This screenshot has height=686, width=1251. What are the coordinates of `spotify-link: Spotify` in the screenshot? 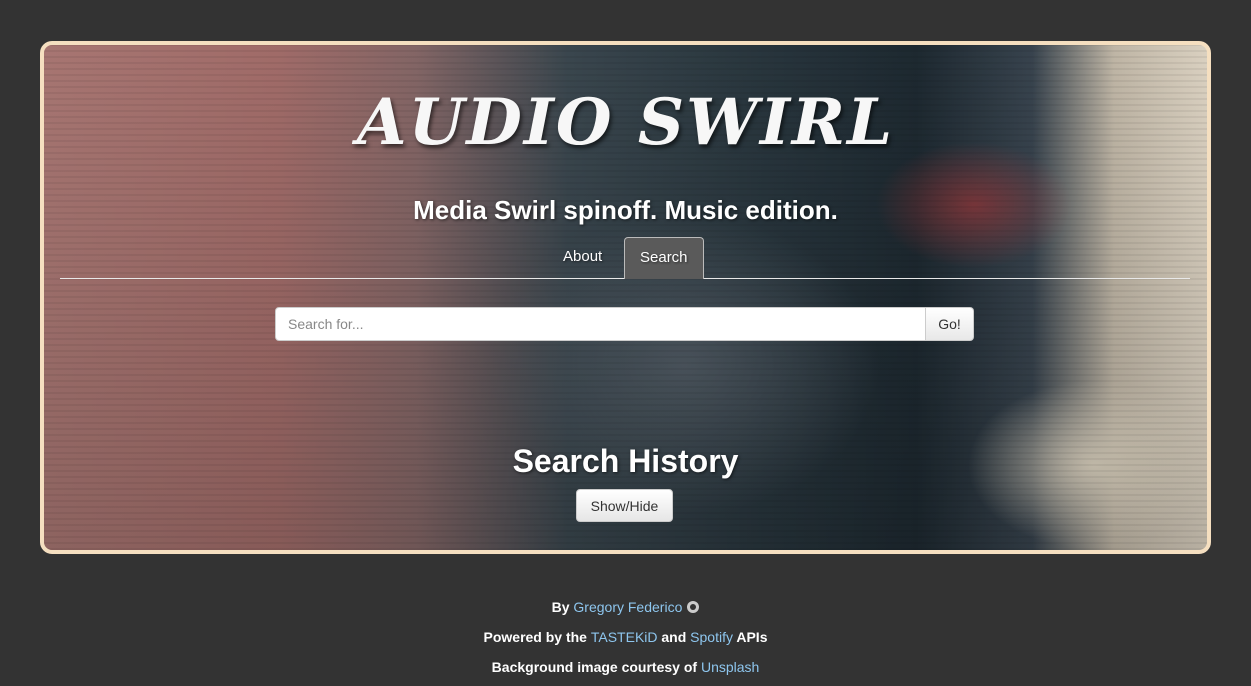 It's located at (711, 637).